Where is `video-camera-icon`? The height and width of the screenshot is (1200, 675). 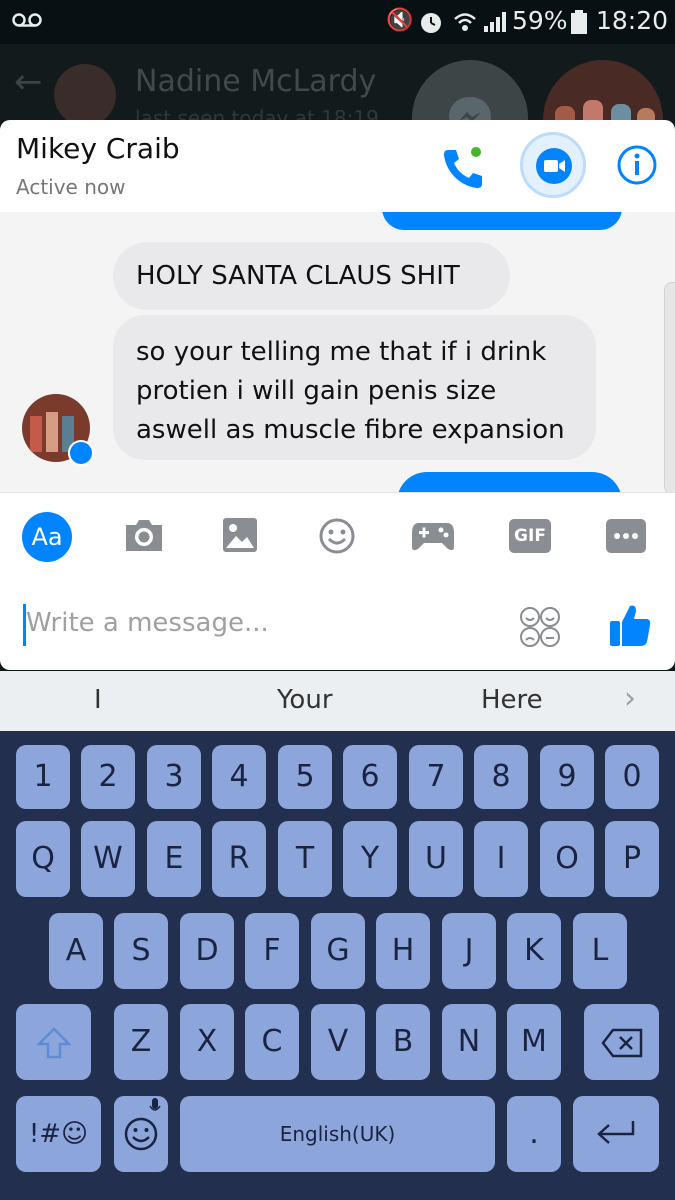
video-camera-icon is located at coordinates (554, 166).